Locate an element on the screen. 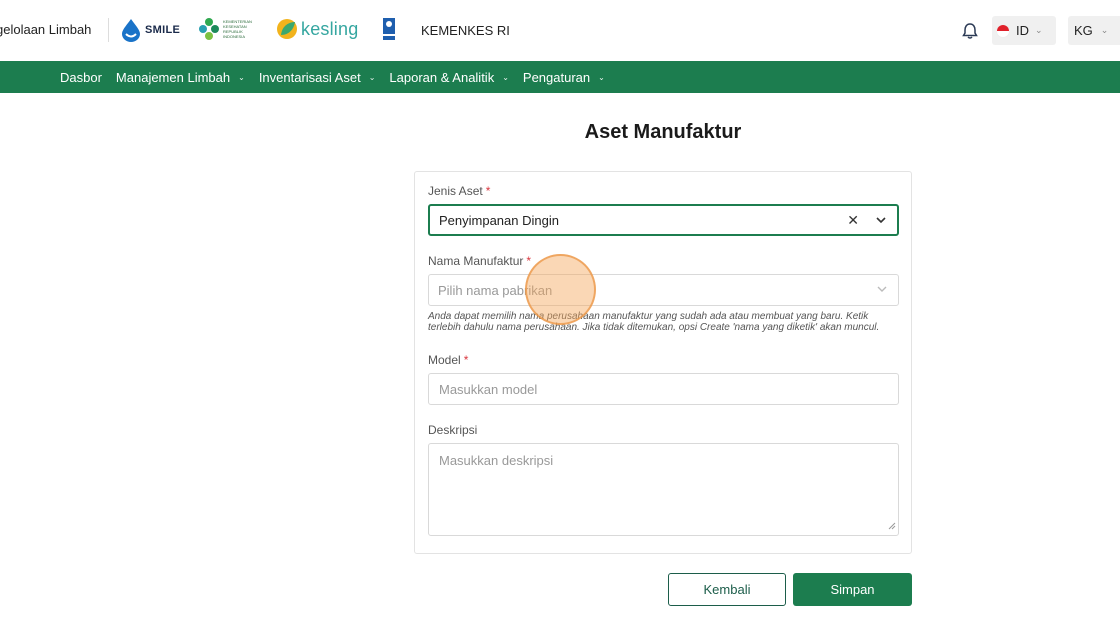 This screenshot has width=1120, height=626. asset-type-select: Penyimpanan Dingin ✕ is located at coordinates (663, 220).